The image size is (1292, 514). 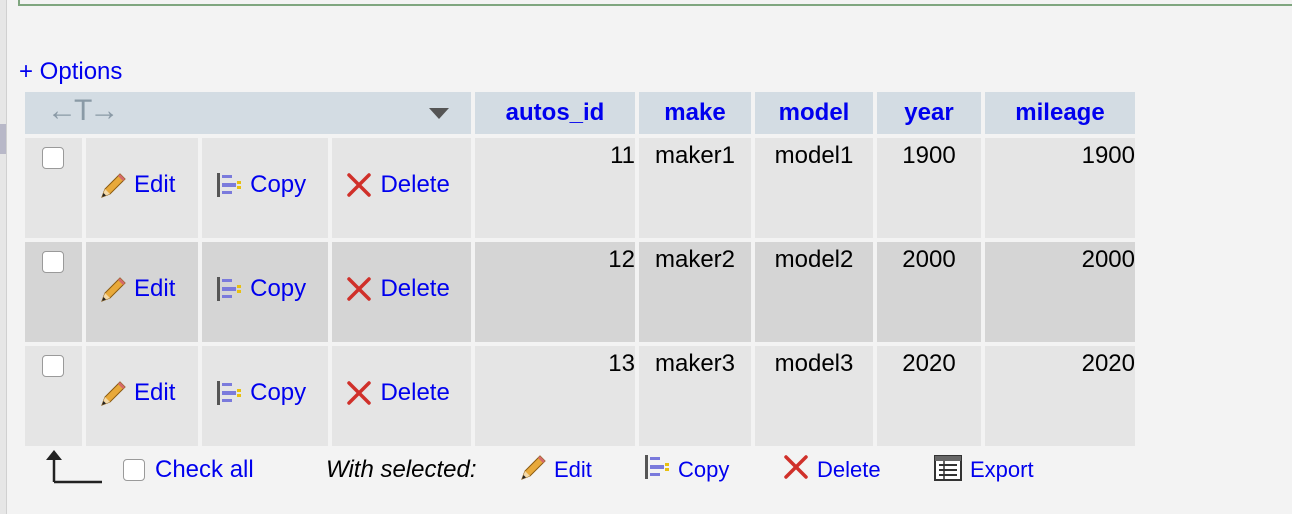 I want to click on cell-value: 13, so click(x=621, y=363).